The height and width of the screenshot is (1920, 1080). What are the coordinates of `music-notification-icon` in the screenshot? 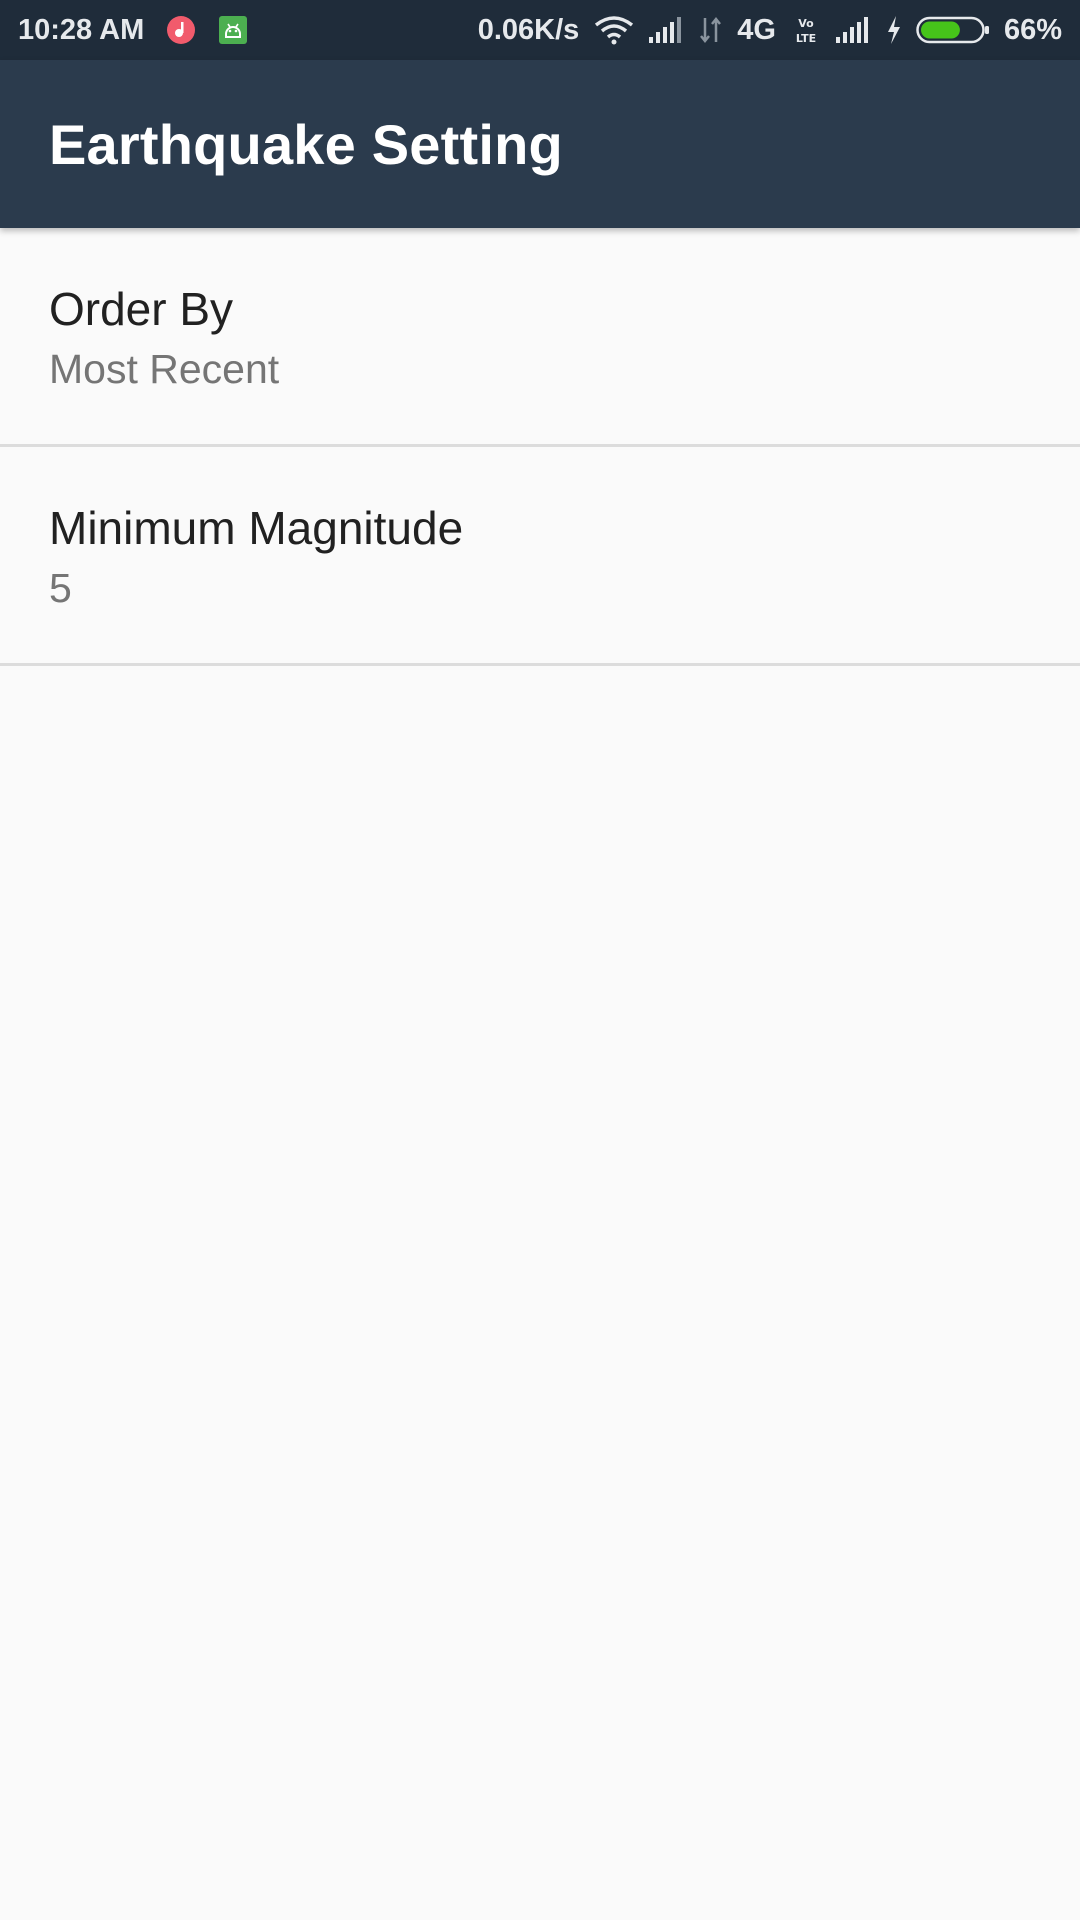 It's located at (181, 30).